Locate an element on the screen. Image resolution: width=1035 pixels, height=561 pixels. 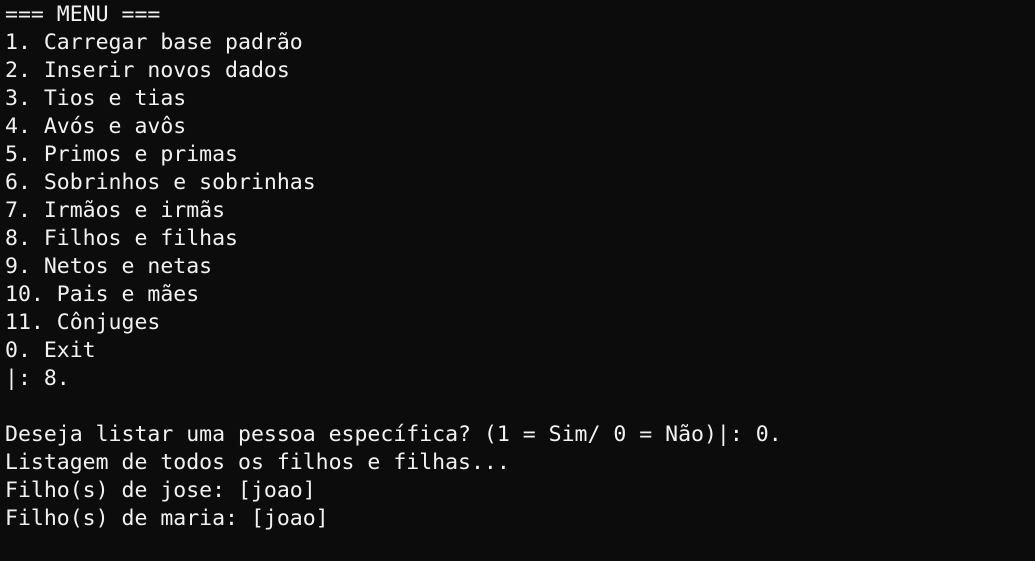
result-line: Filho(s) de maria: [joao] is located at coordinates (167, 518).